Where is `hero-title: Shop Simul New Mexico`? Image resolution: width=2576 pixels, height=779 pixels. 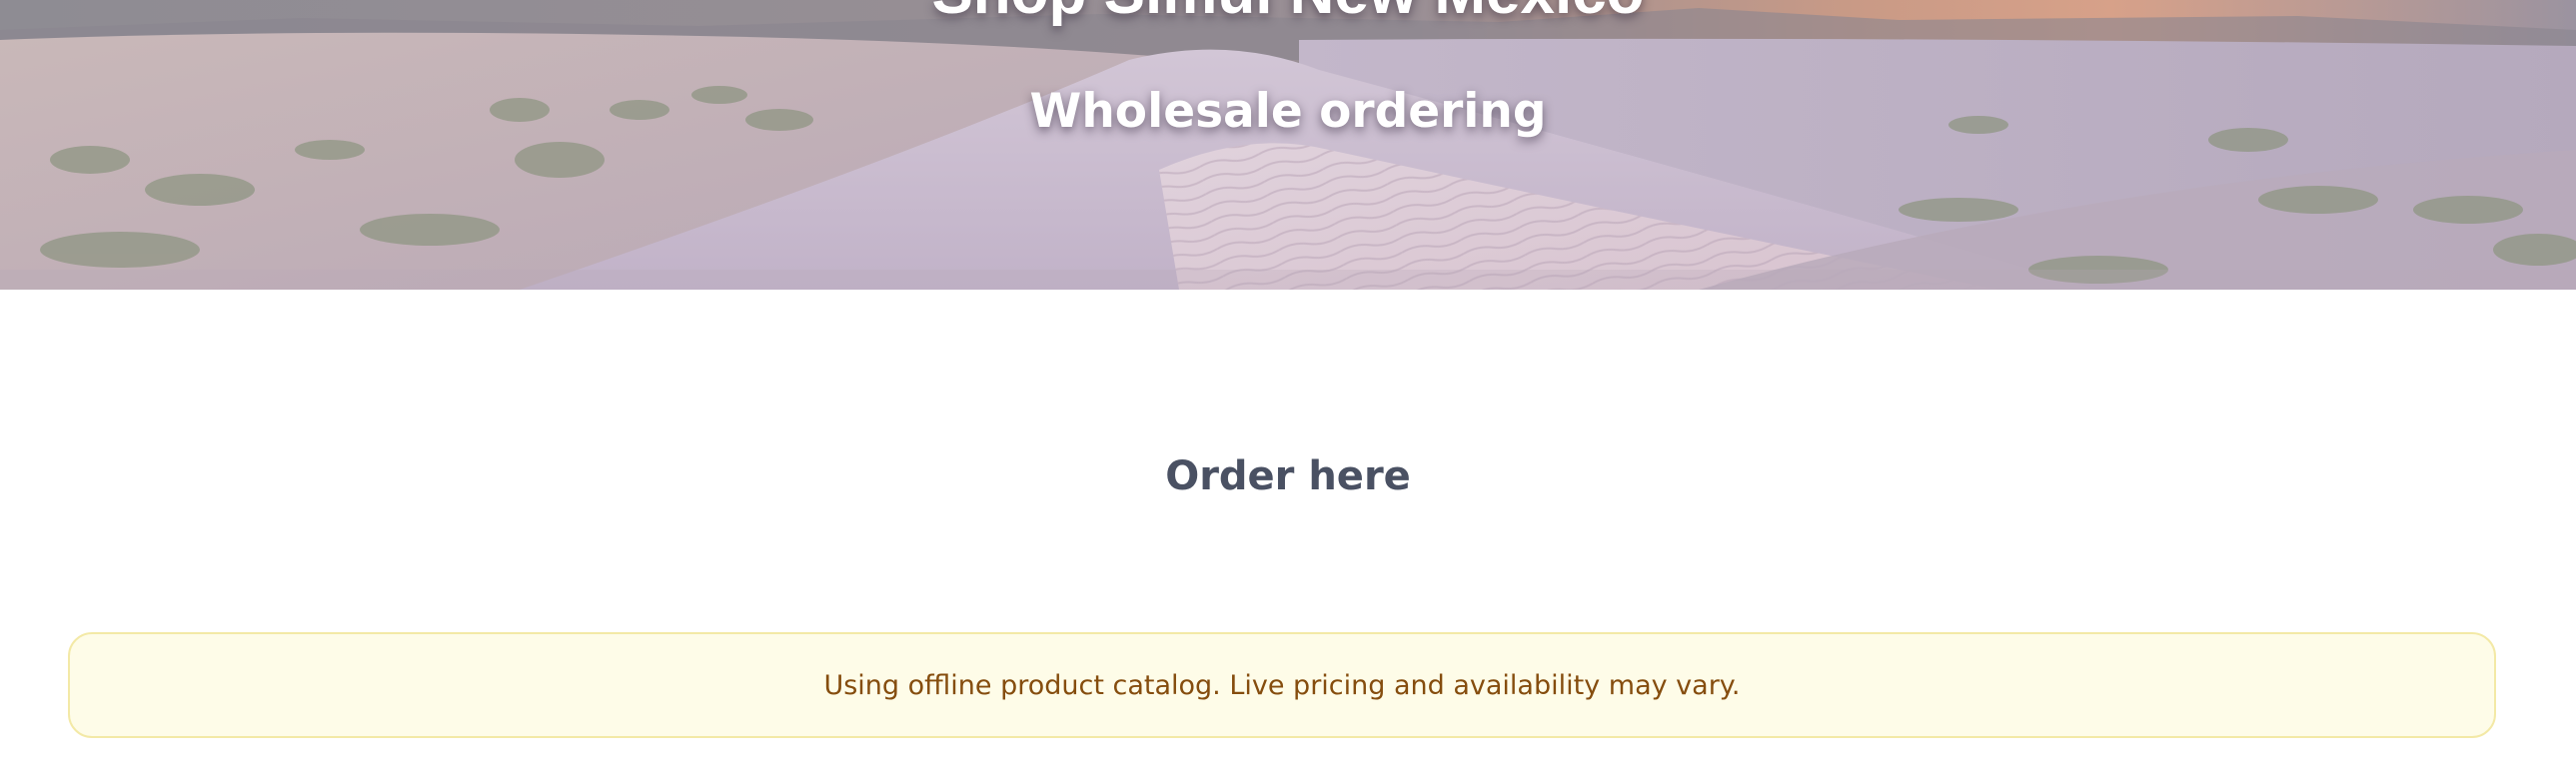 hero-title: Shop Simul New Mexico is located at coordinates (1288, 15).